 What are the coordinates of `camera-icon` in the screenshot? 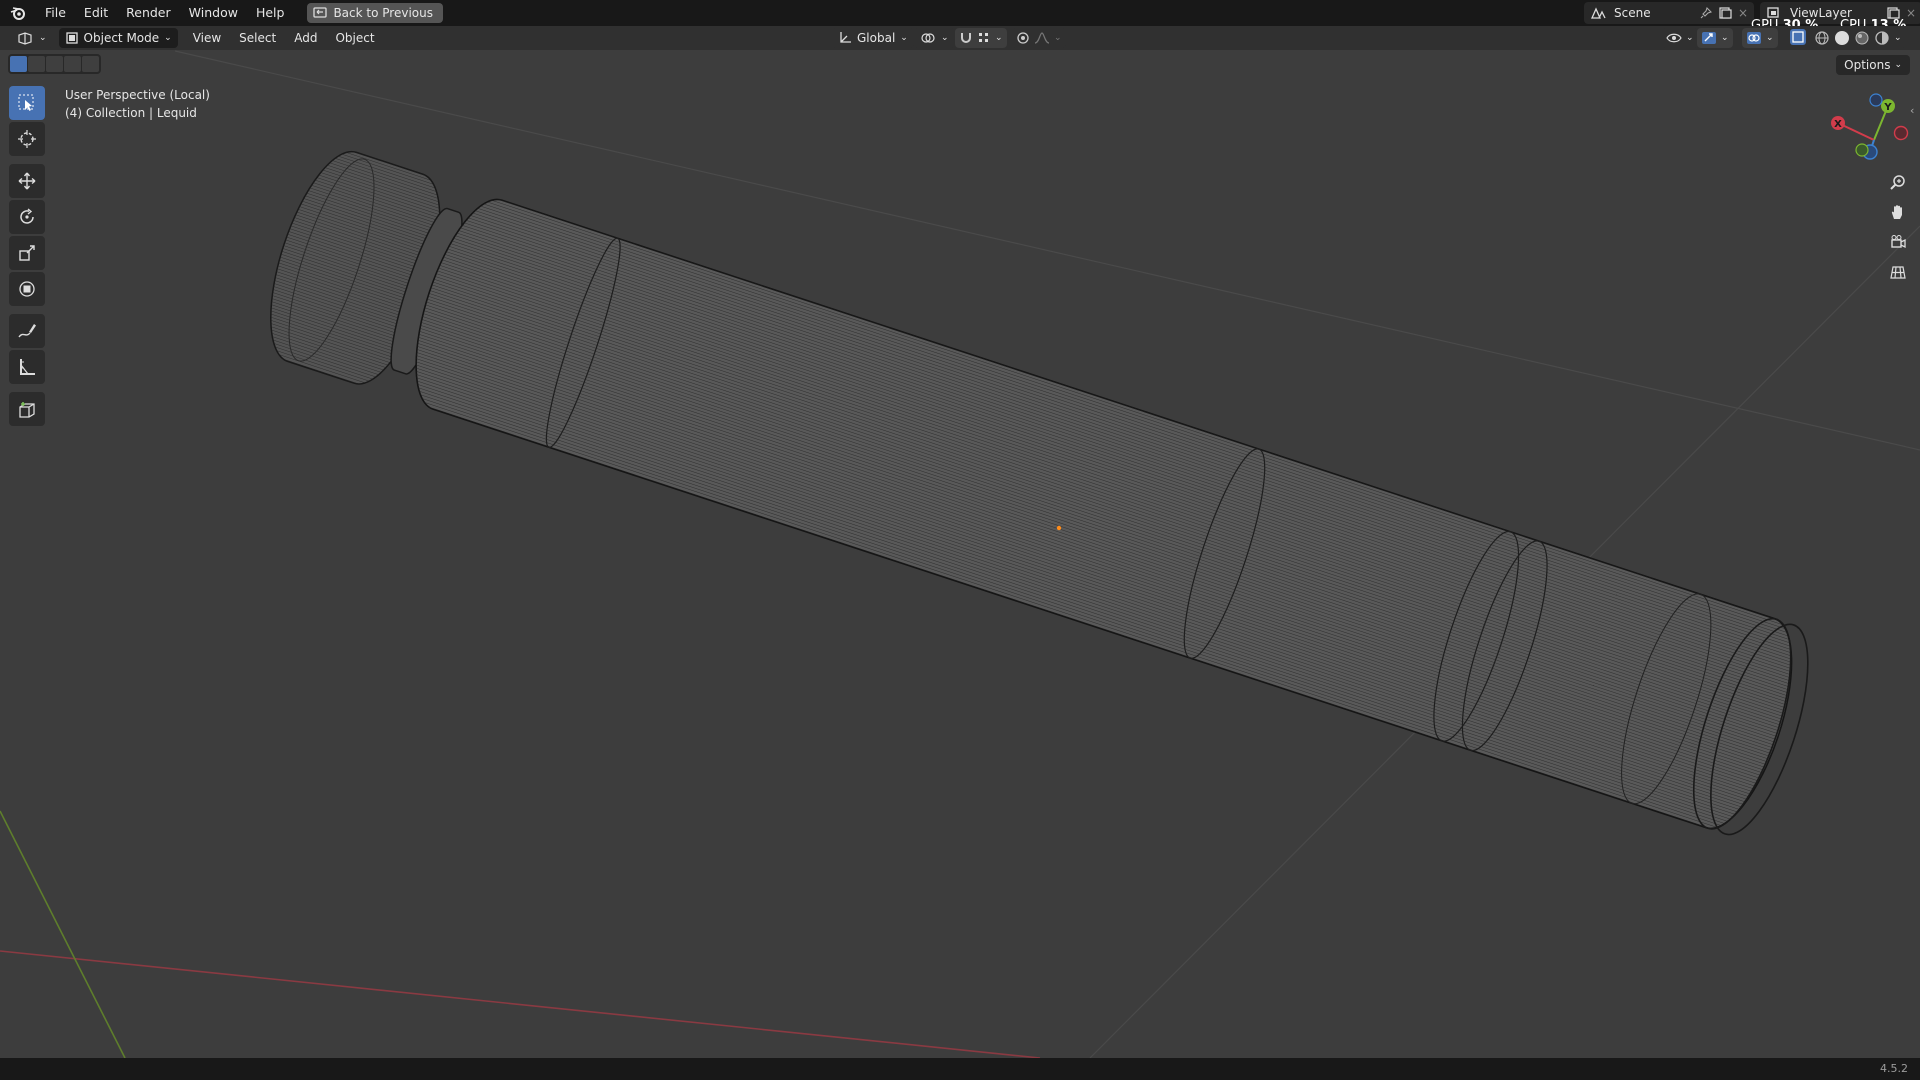 It's located at (1898, 242).